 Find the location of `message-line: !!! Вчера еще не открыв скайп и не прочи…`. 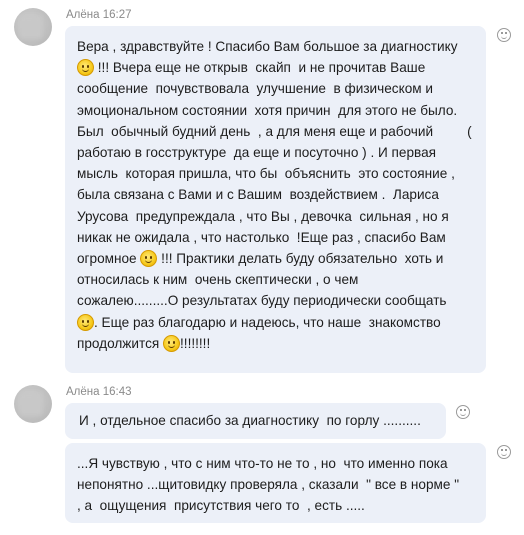

message-line: !!! Вчера еще не открыв скайп и не прочи… is located at coordinates (275, 67).